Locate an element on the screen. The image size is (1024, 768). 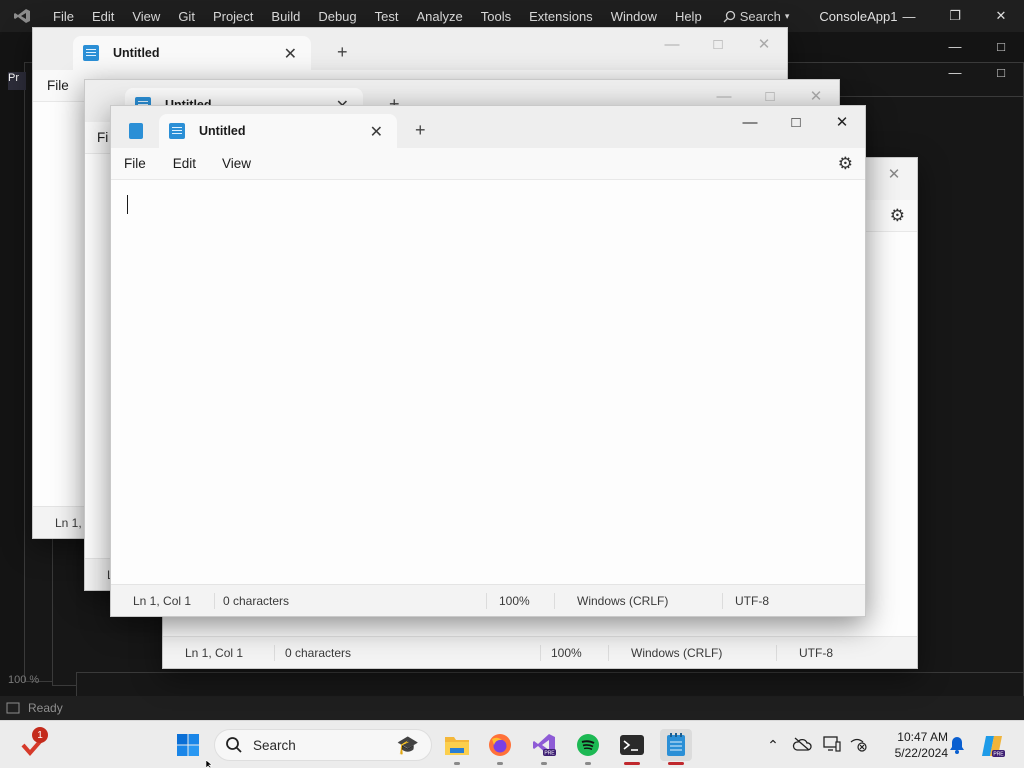
vs-menu-debug: Debug is located at coordinates (337, 16).